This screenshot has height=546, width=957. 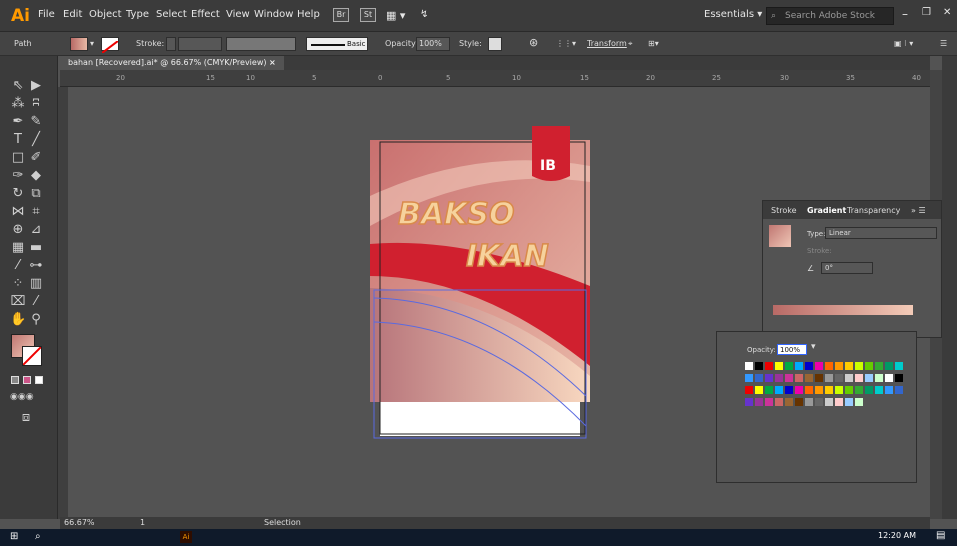 I want to click on menu-file: File, so click(x=46, y=14).